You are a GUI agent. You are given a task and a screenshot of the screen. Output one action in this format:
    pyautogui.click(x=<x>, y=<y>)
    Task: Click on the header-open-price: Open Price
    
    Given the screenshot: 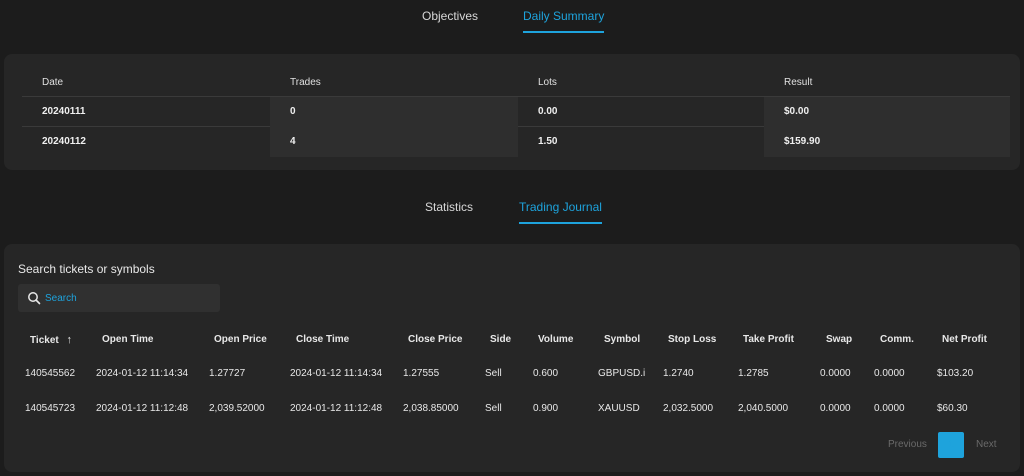 What is the action you would take?
    pyautogui.click(x=240, y=339)
    